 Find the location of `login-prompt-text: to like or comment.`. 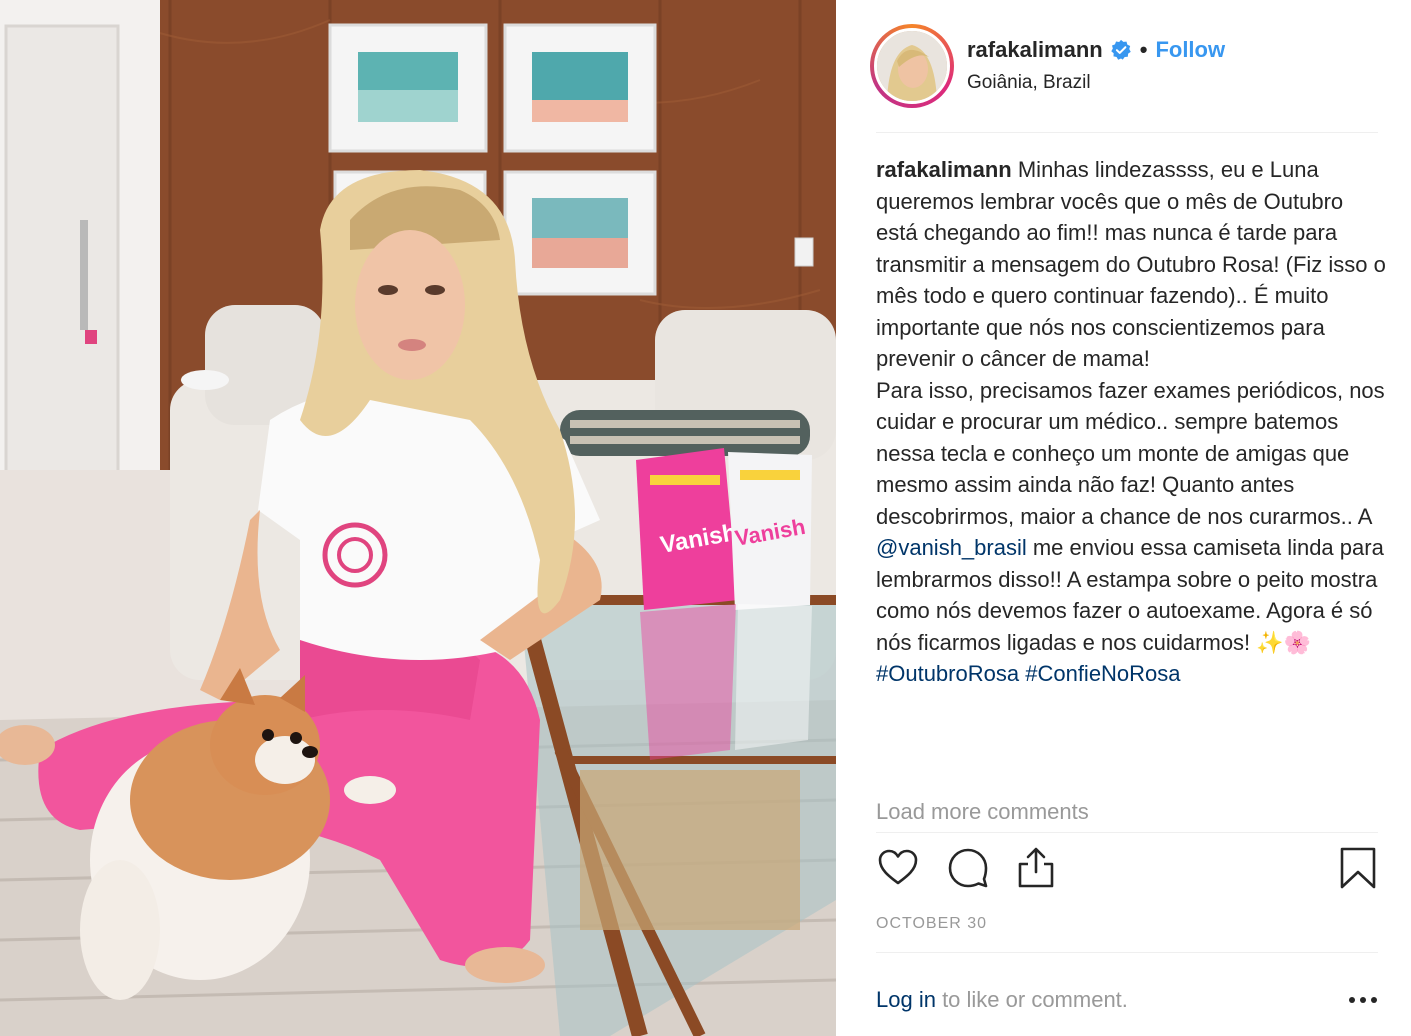

login-prompt-text: to like or comment. is located at coordinates (1031, 999).